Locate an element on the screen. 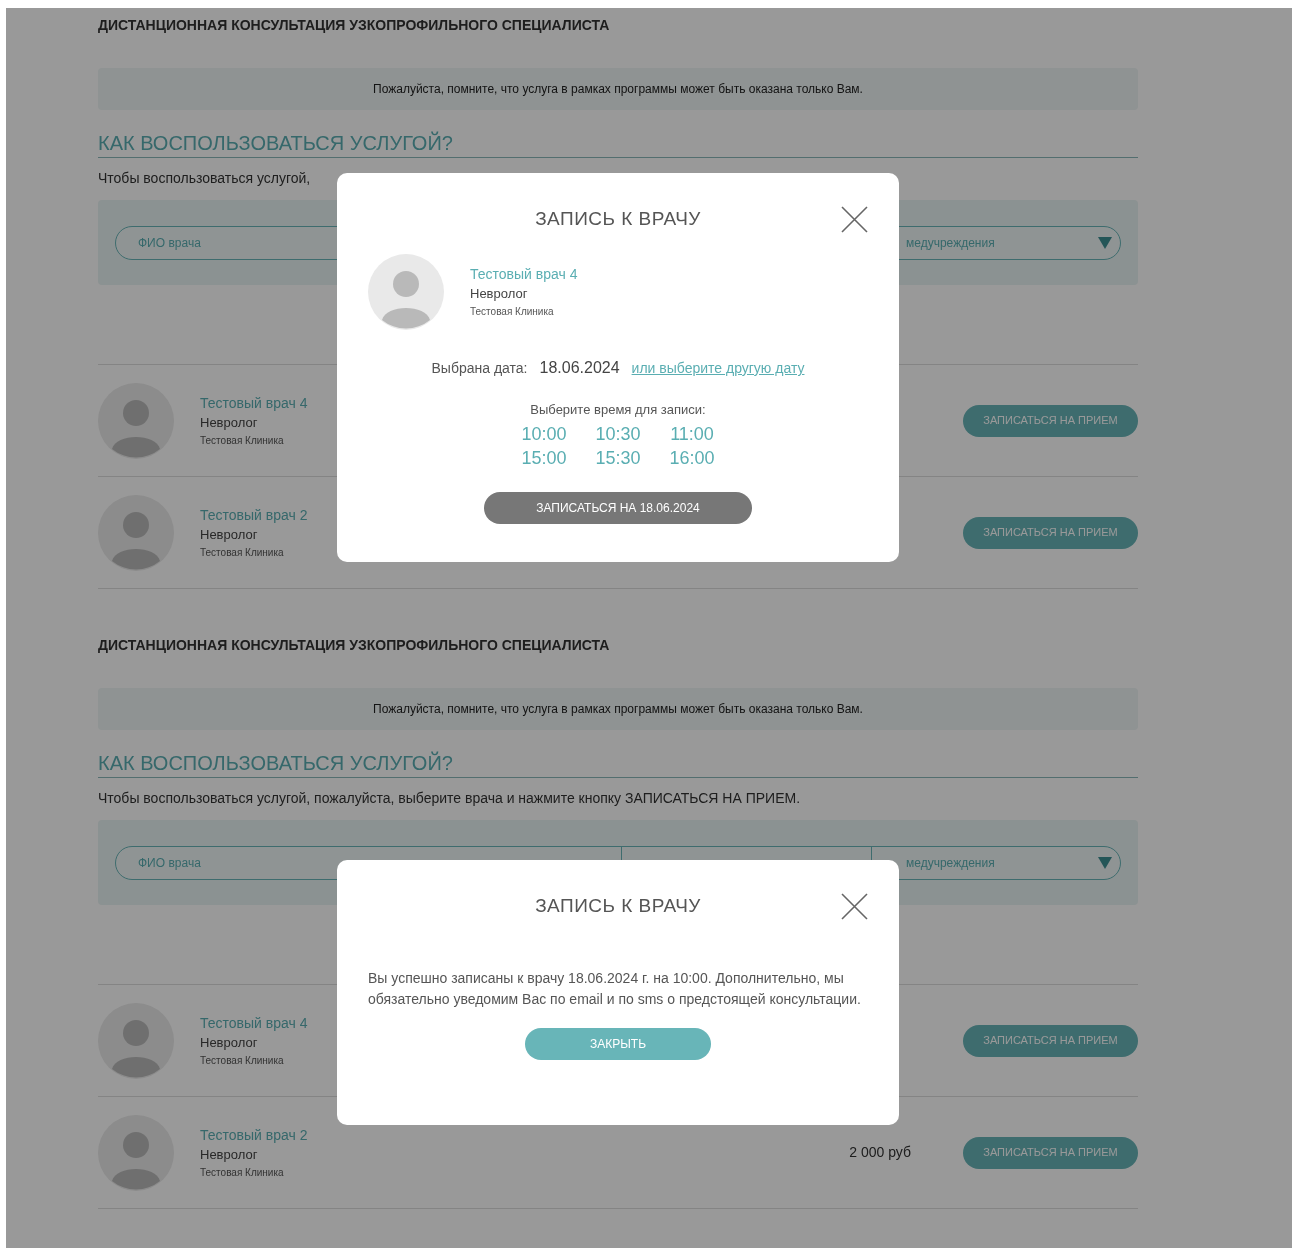 Image resolution: width=1292 pixels, height=1249 pixels. time-slot: 16:00 is located at coordinates (692, 457).